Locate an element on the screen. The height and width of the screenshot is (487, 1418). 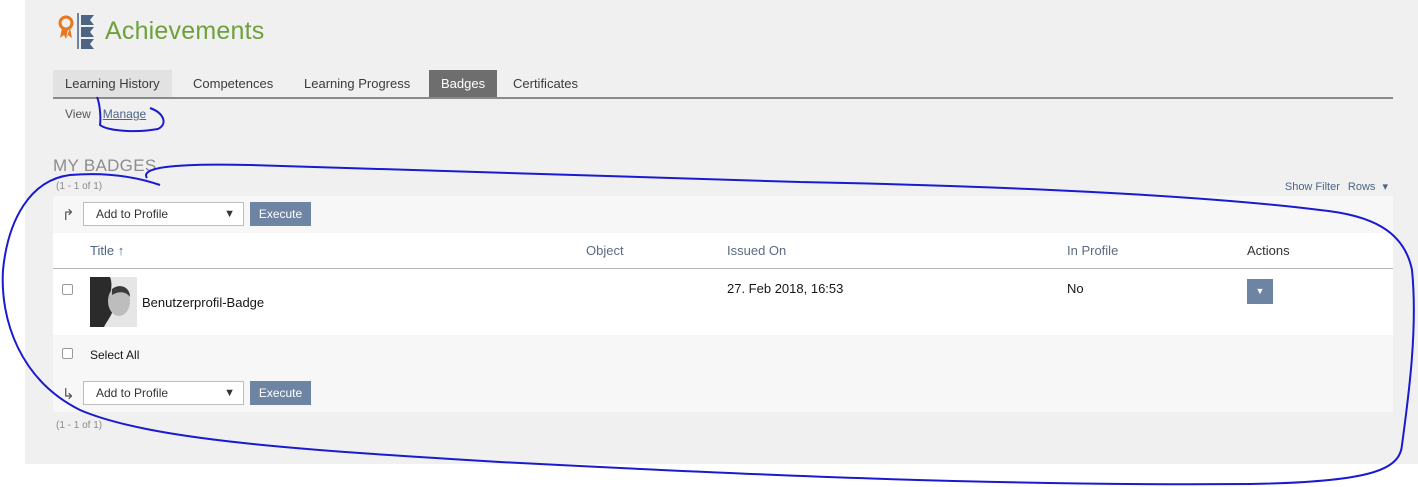
tab-learning-history: Learning History is located at coordinates (112, 83).